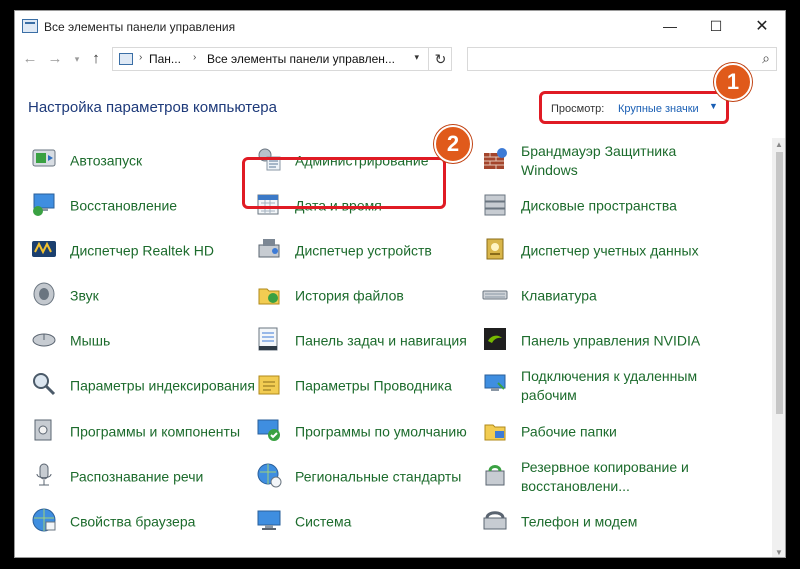  What do you see at coordinates (495, 204) in the screenshot?
I see `storage-spaces-icon` at bounding box center [495, 204].